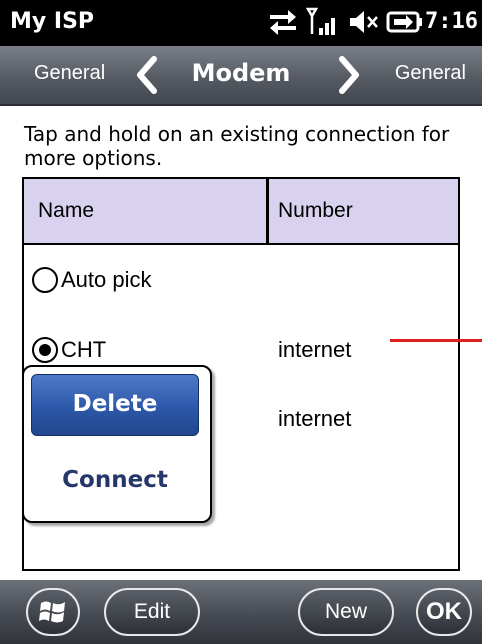 Image resolution: width=482 pixels, height=644 pixels. Describe the element at coordinates (283, 22) in the screenshot. I see `sync-arrows-icon` at that location.